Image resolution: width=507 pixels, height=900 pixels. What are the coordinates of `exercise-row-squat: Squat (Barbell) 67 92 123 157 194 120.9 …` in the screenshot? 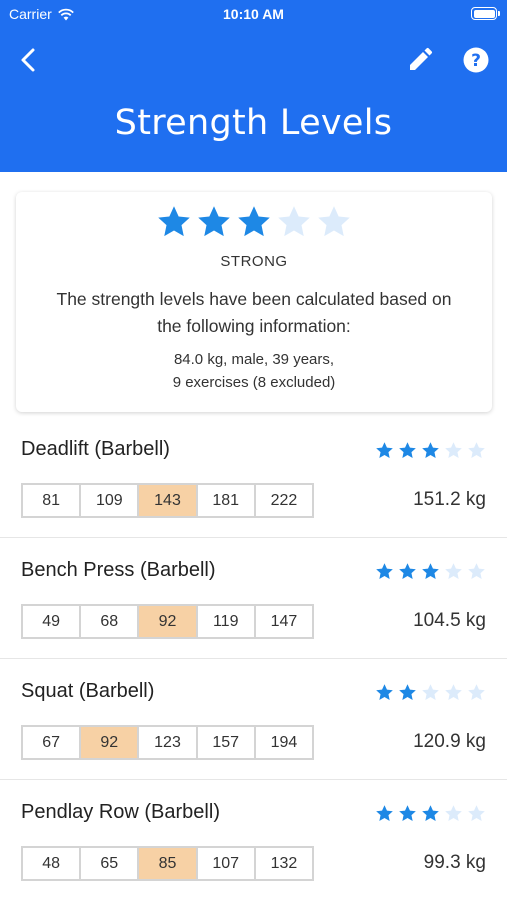 It's located at (253, 719).